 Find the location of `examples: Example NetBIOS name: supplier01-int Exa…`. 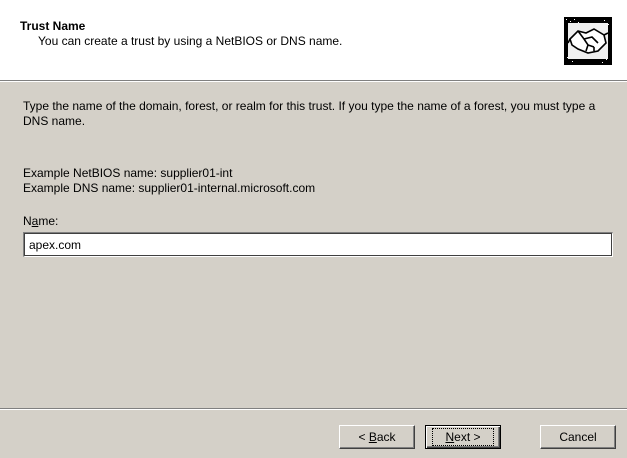

examples: Example NetBIOS name: supplier01-int Exa… is located at coordinates (169, 181).